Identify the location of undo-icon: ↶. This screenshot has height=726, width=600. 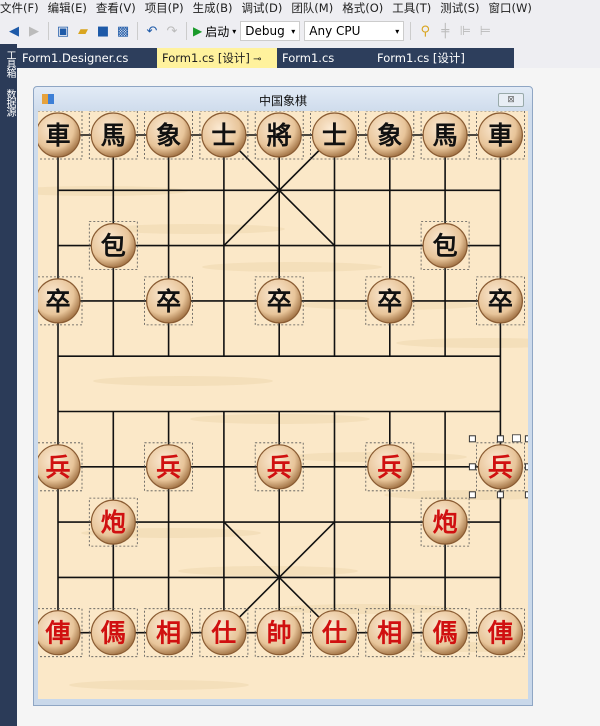
(152, 31).